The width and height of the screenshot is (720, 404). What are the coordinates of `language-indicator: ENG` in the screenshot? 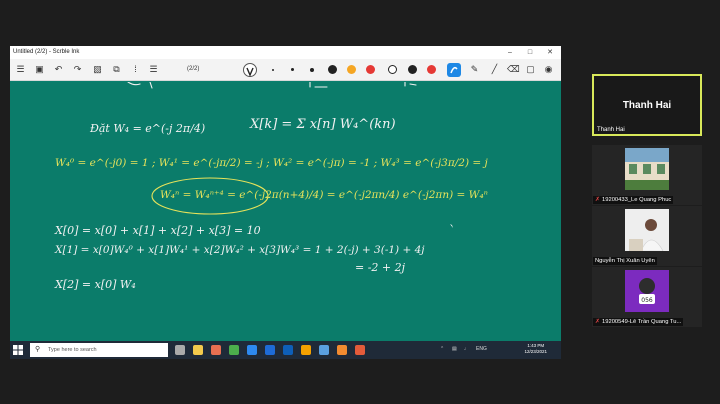 It's located at (481, 349).